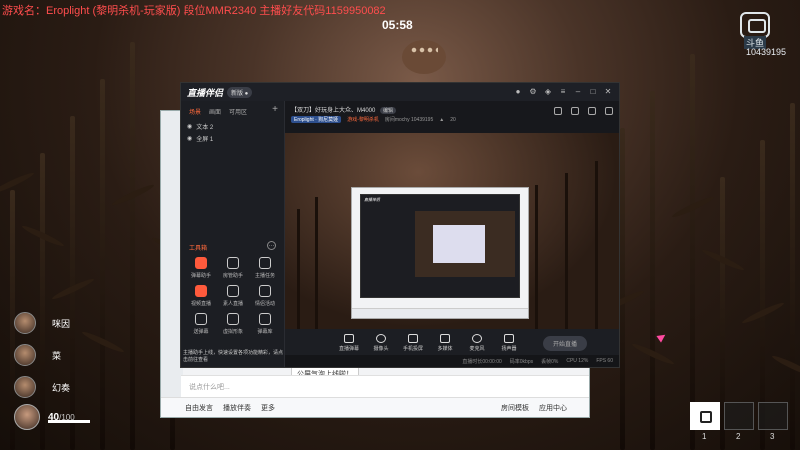 The image size is (800, 450). What do you see at coordinates (18, 183) in the screenshot?
I see `corn-leaf` at bounding box center [18, 183].